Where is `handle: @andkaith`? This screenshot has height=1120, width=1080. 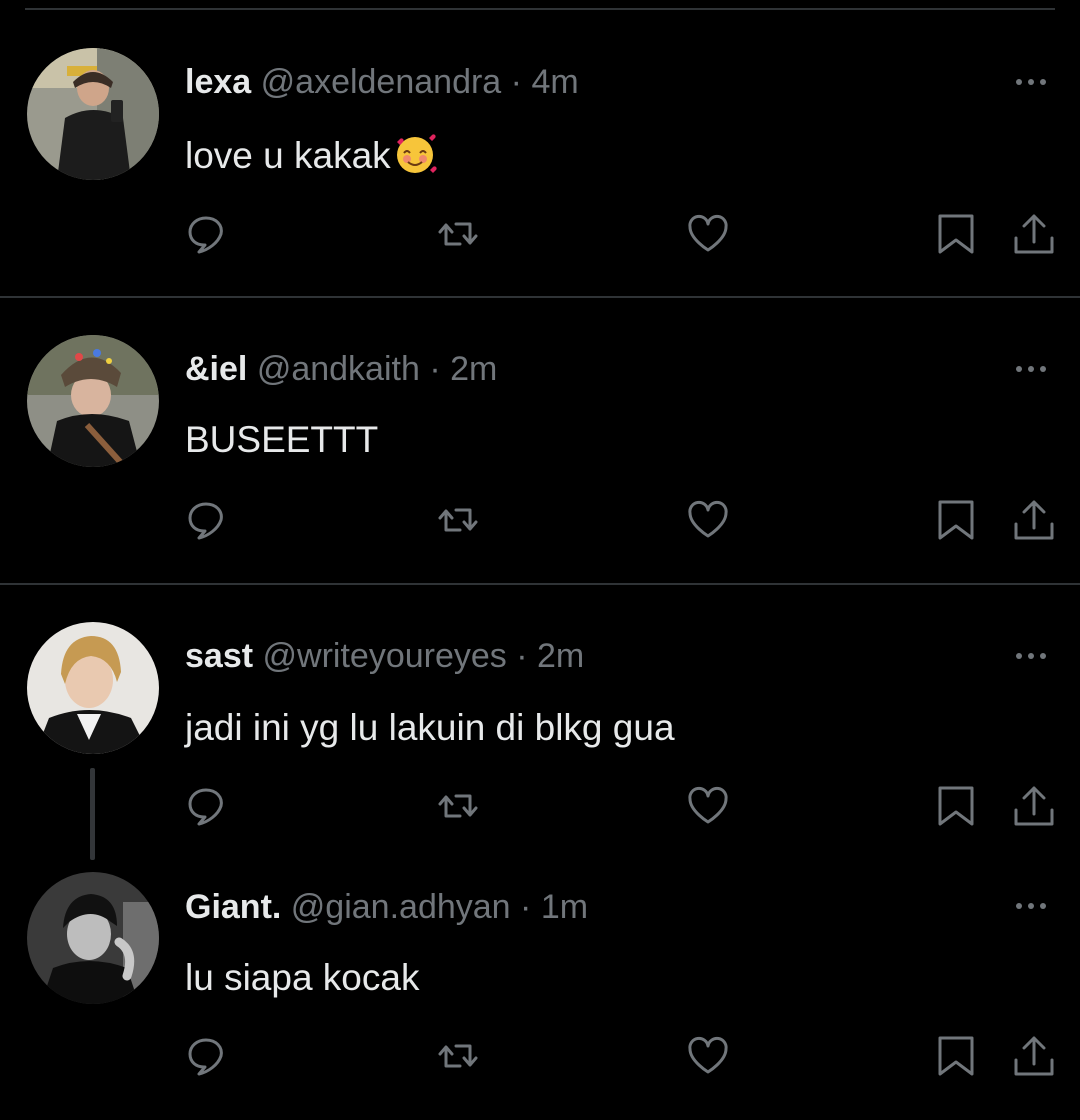 handle: @andkaith is located at coordinates (338, 369).